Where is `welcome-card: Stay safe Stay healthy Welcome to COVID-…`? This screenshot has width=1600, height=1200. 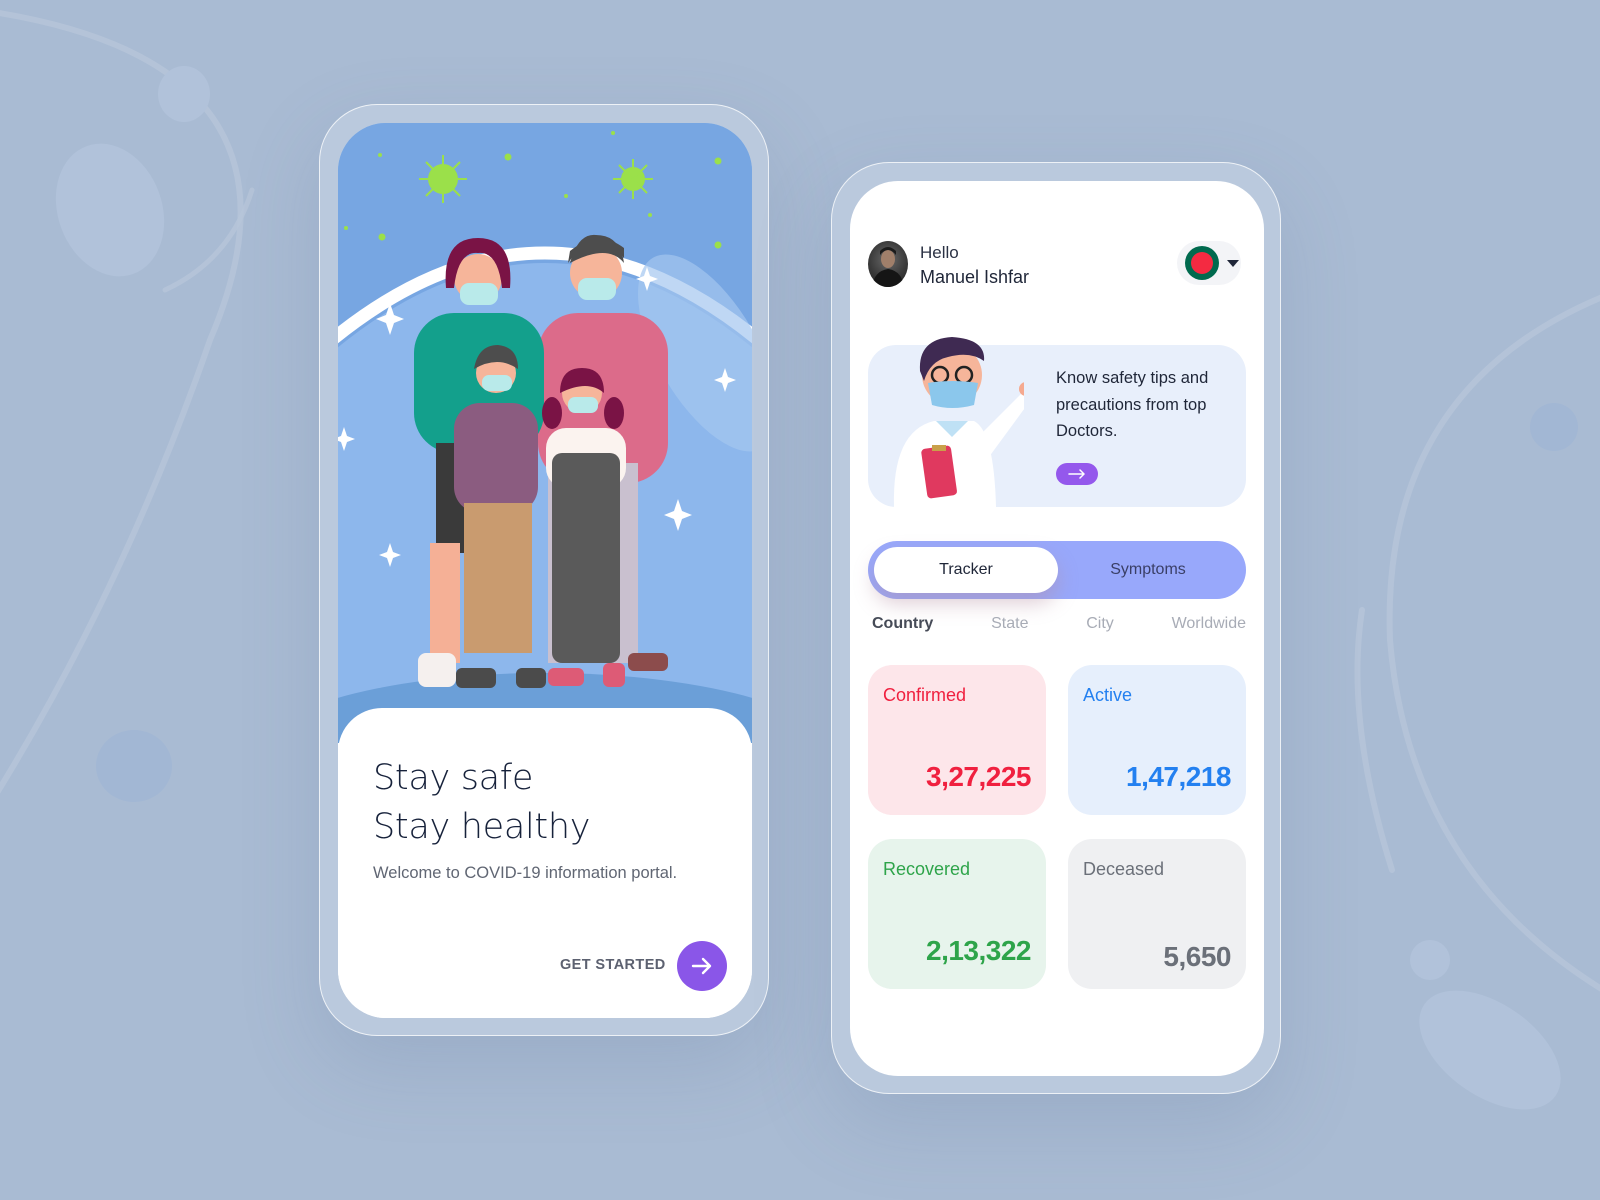
welcome-card: Stay safe Stay healthy Welcome to COVID-… is located at coordinates (545, 863).